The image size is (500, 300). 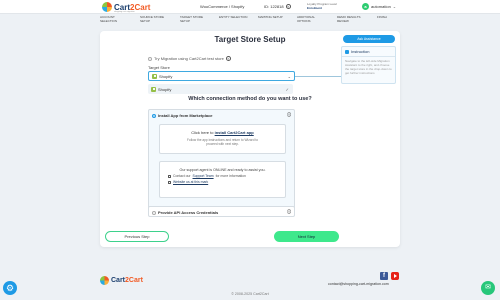 What do you see at coordinates (154, 115) in the screenshot?
I see `install-app-radio` at bounding box center [154, 115].